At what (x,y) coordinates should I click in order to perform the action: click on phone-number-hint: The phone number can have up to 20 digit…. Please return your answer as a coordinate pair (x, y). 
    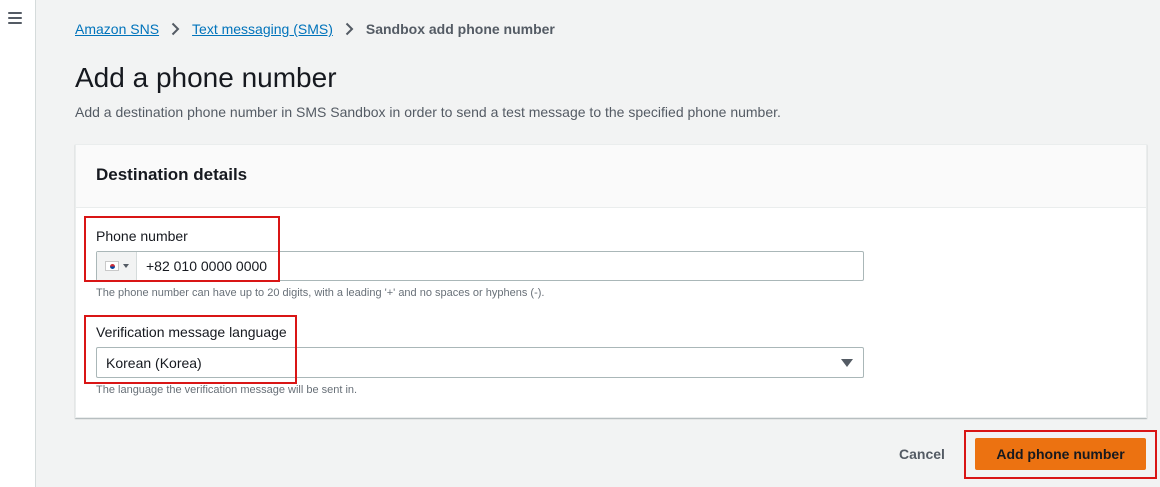
    Looking at the image, I should click on (320, 293).